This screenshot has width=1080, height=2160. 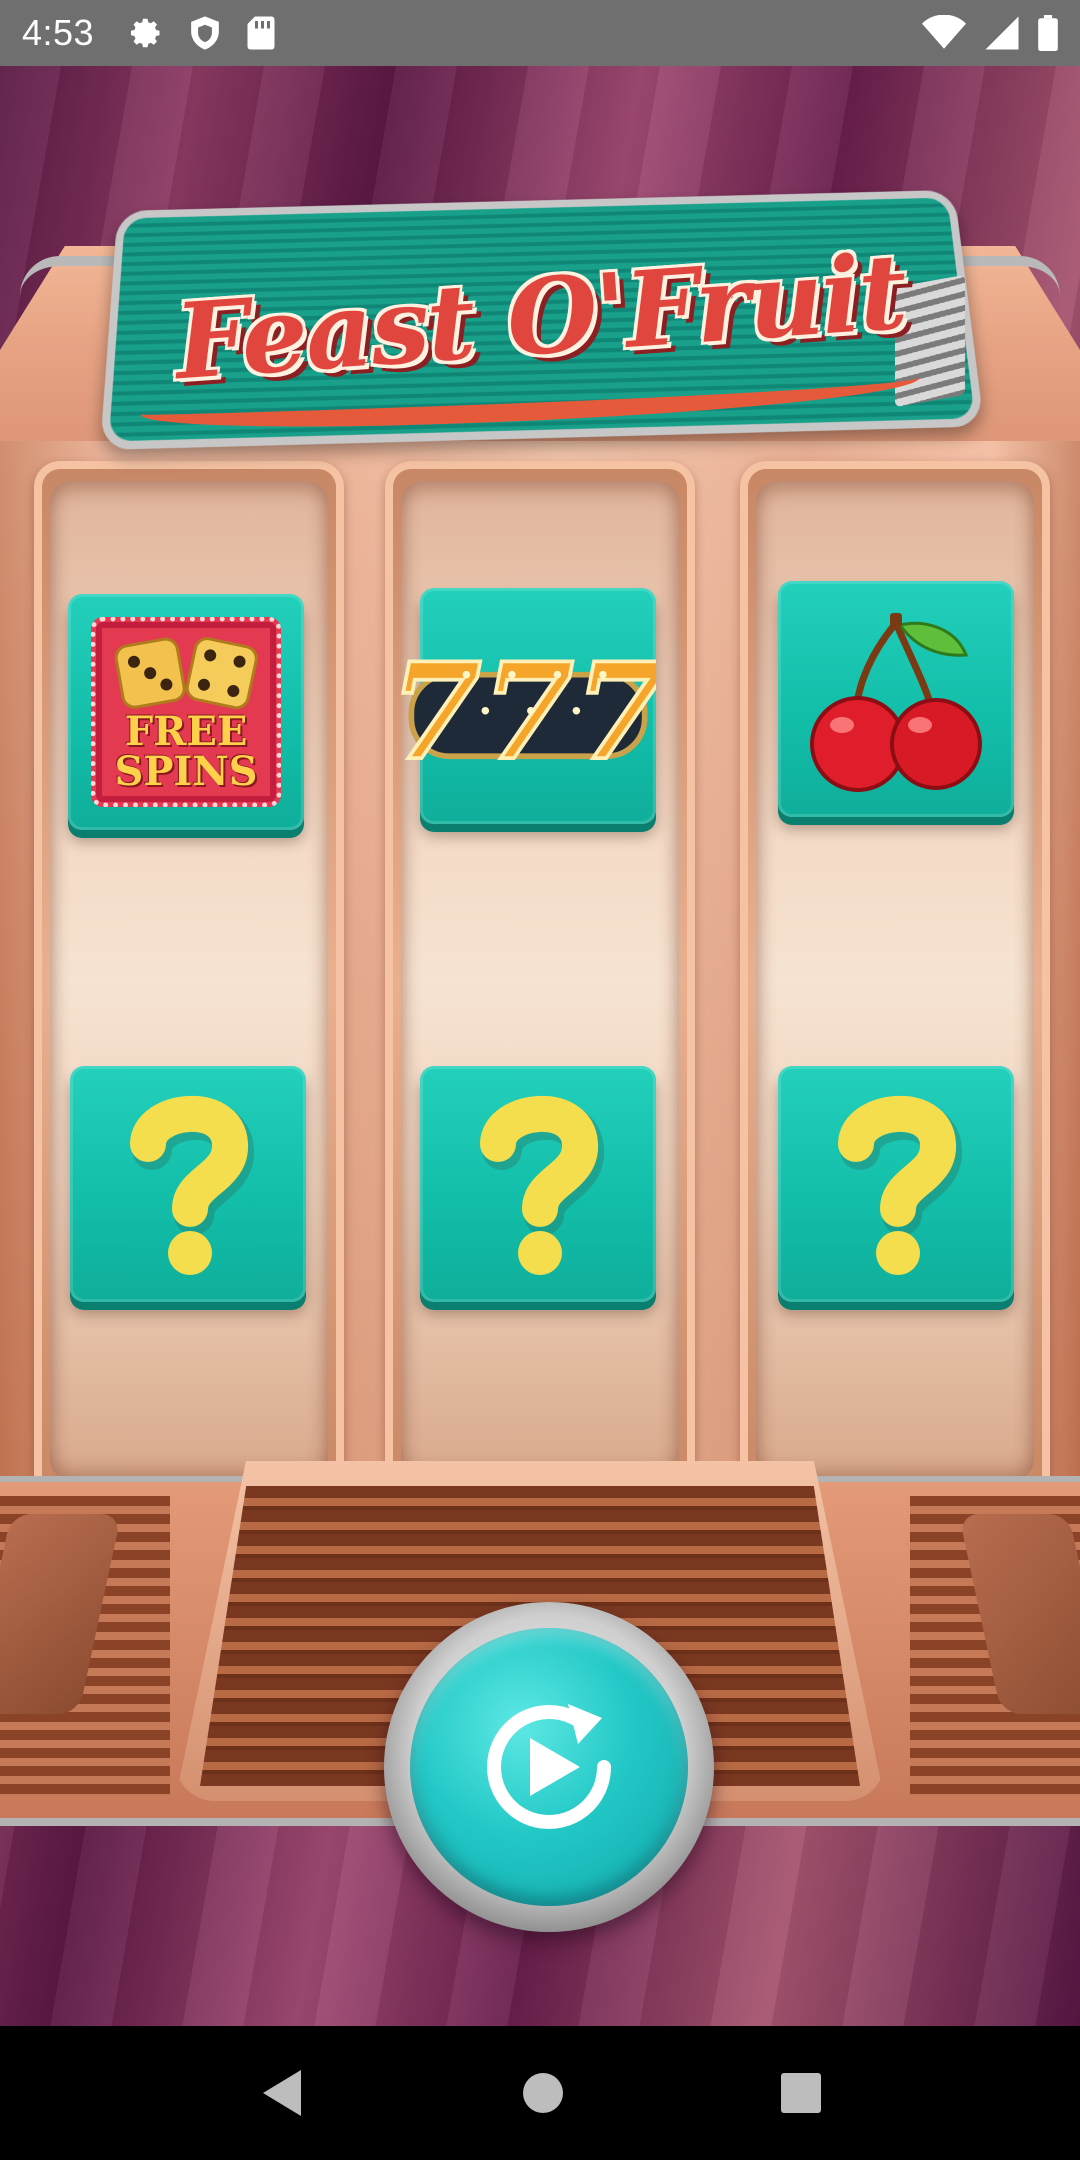 I want to click on shield-icon, so click(x=205, y=33).